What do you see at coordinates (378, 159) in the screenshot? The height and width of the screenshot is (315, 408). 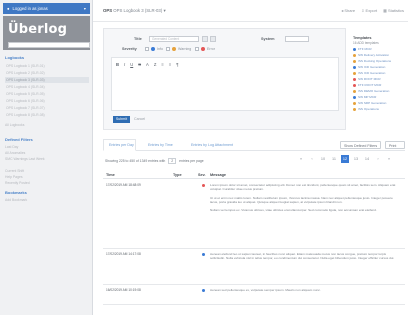 I see `page-button: ›` at bounding box center [378, 159].